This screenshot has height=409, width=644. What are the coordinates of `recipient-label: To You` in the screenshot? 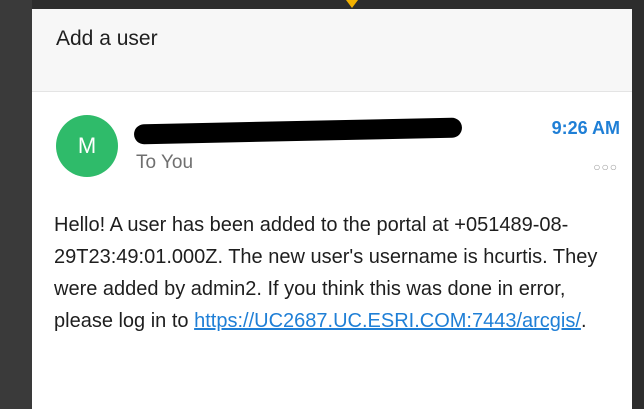 It's located at (165, 162).